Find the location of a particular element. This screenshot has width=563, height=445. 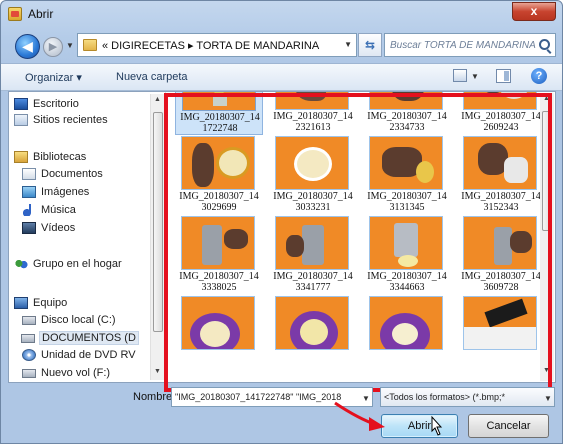

sidebar-item-drive-d: DOCUMENTOS (D is located at coordinates (80, 338).